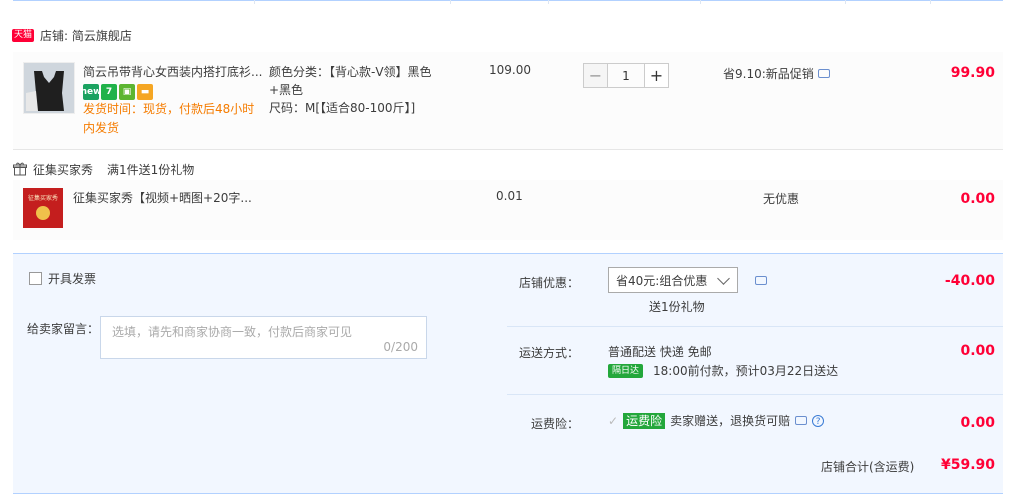  What do you see at coordinates (508, 0) in the screenshot?
I see `top-divider` at bounding box center [508, 0].